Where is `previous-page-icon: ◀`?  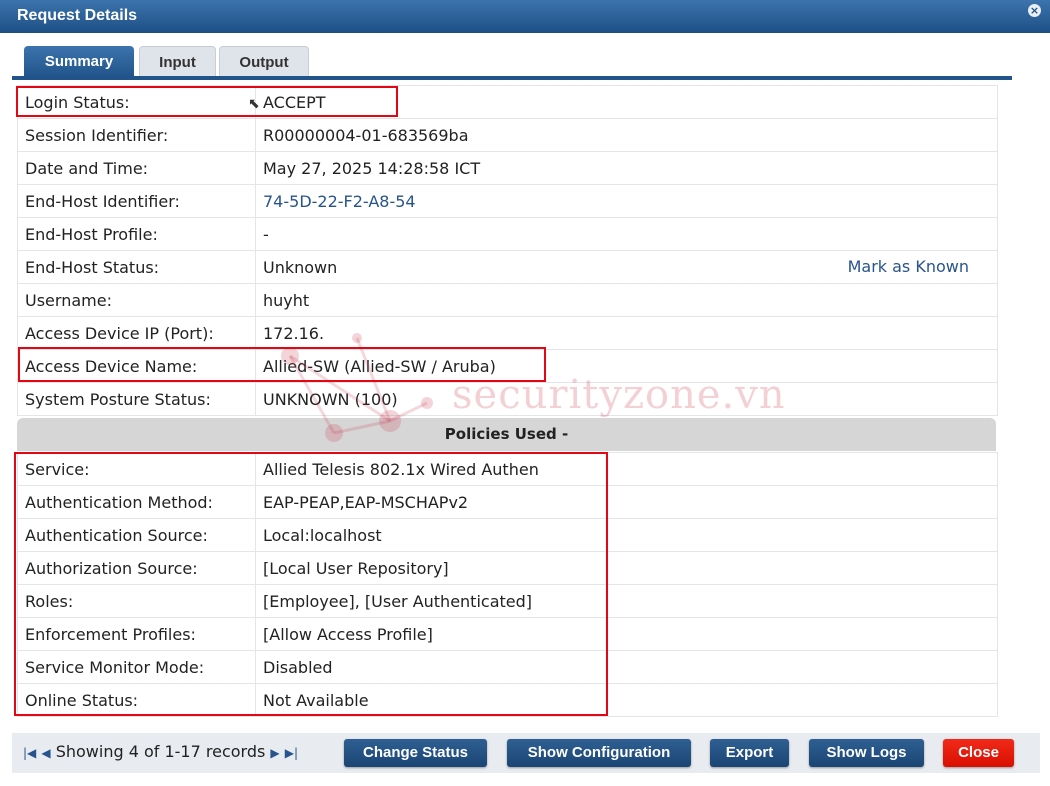 previous-page-icon: ◀ is located at coordinates (45, 753).